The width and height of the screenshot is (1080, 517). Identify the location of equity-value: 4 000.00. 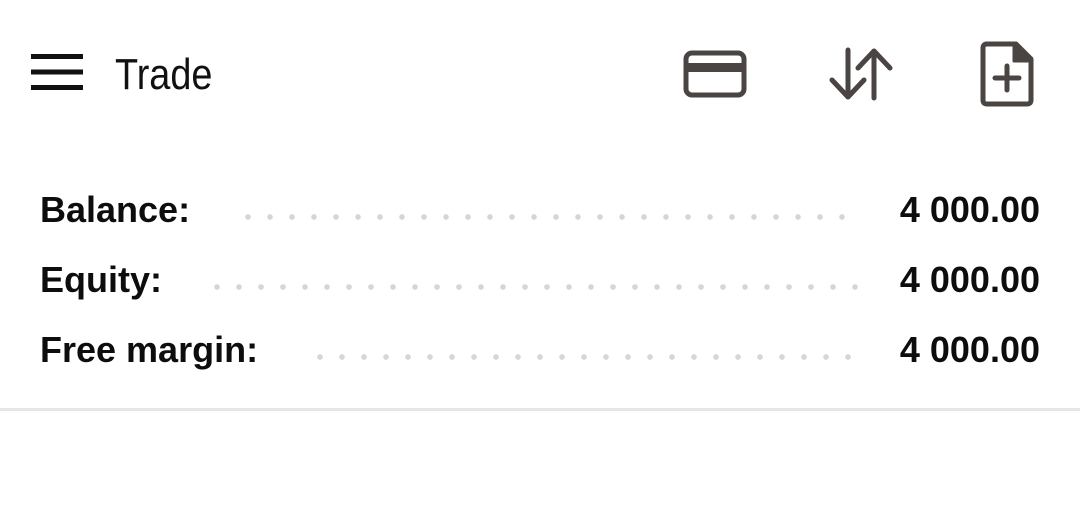
(969, 279).